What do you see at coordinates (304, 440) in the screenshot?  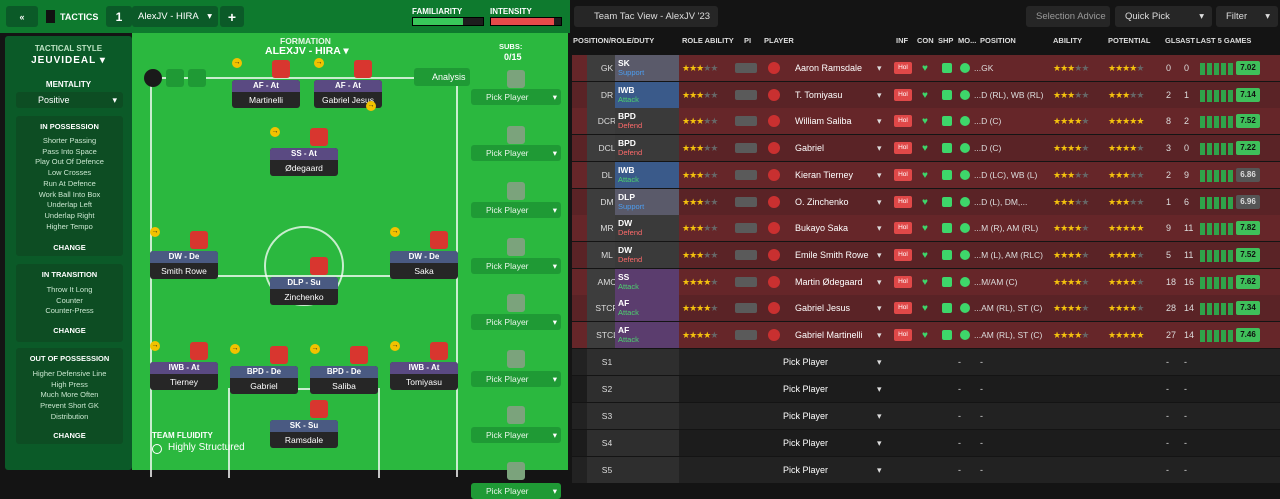 I see `player-name: Ramsdale` at bounding box center [304, 440].